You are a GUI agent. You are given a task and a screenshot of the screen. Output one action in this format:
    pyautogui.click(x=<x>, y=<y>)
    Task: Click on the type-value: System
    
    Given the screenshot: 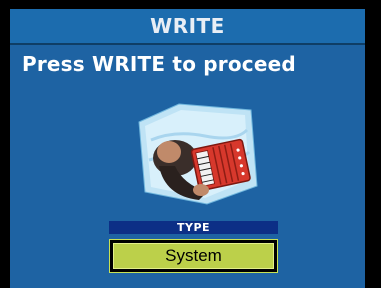 What is the action you would take?
    pyautogui.click(x=193, y=256)
    